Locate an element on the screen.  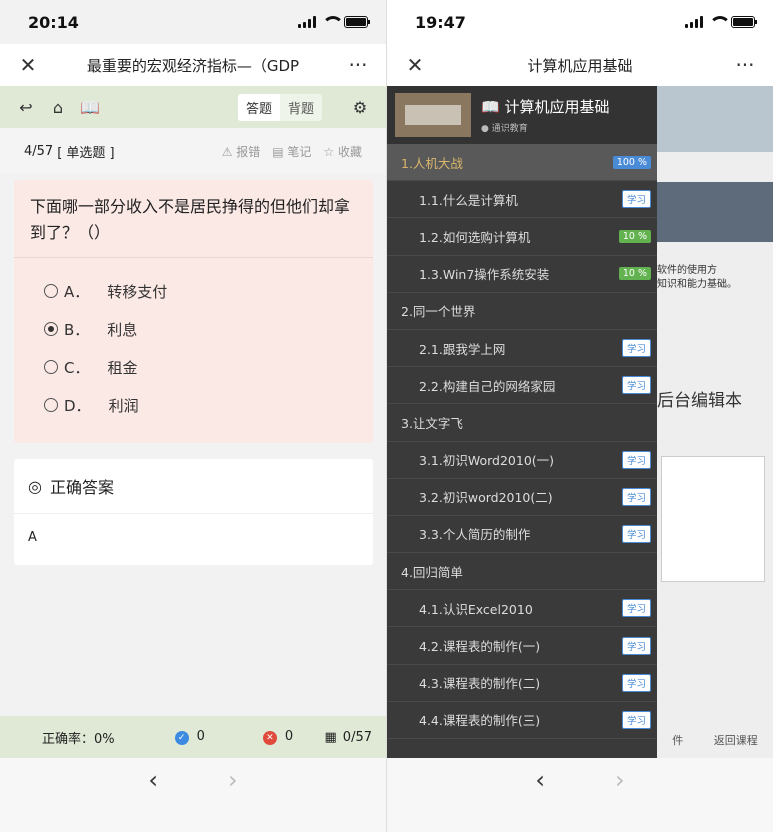
report-button: ⚠ 报错 is located at coordinates (241, 151).